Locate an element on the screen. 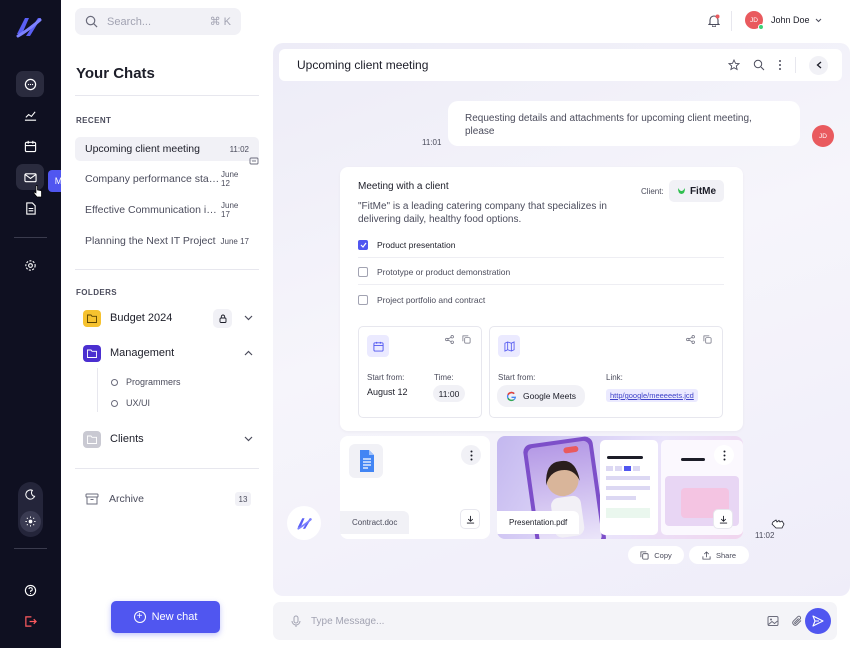 The height and width of the screenshot is (648, 864). message-time: 11:02 is located at coordinates (765, 535).